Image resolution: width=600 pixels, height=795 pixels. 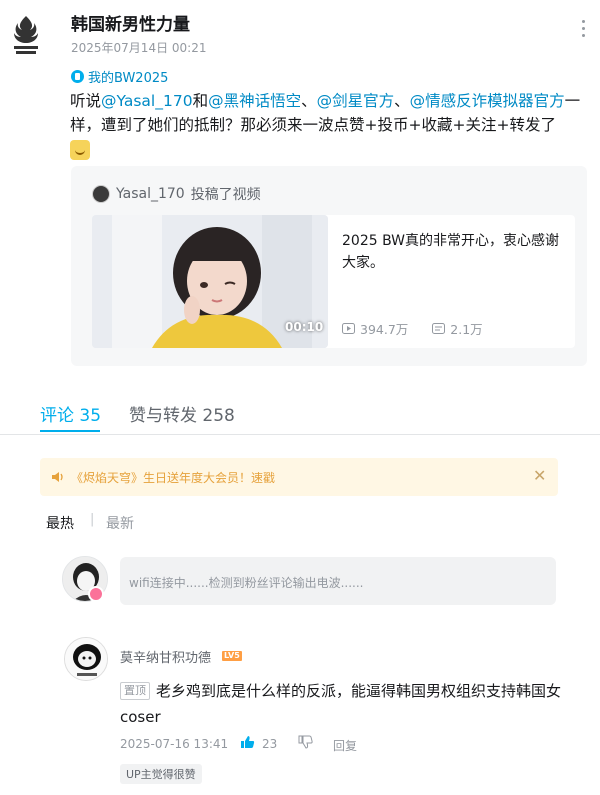 What do you see at coordinates (304, 327) in the screenshot?
I see `video-duration: 00:10` at bounding box center [304, 327].